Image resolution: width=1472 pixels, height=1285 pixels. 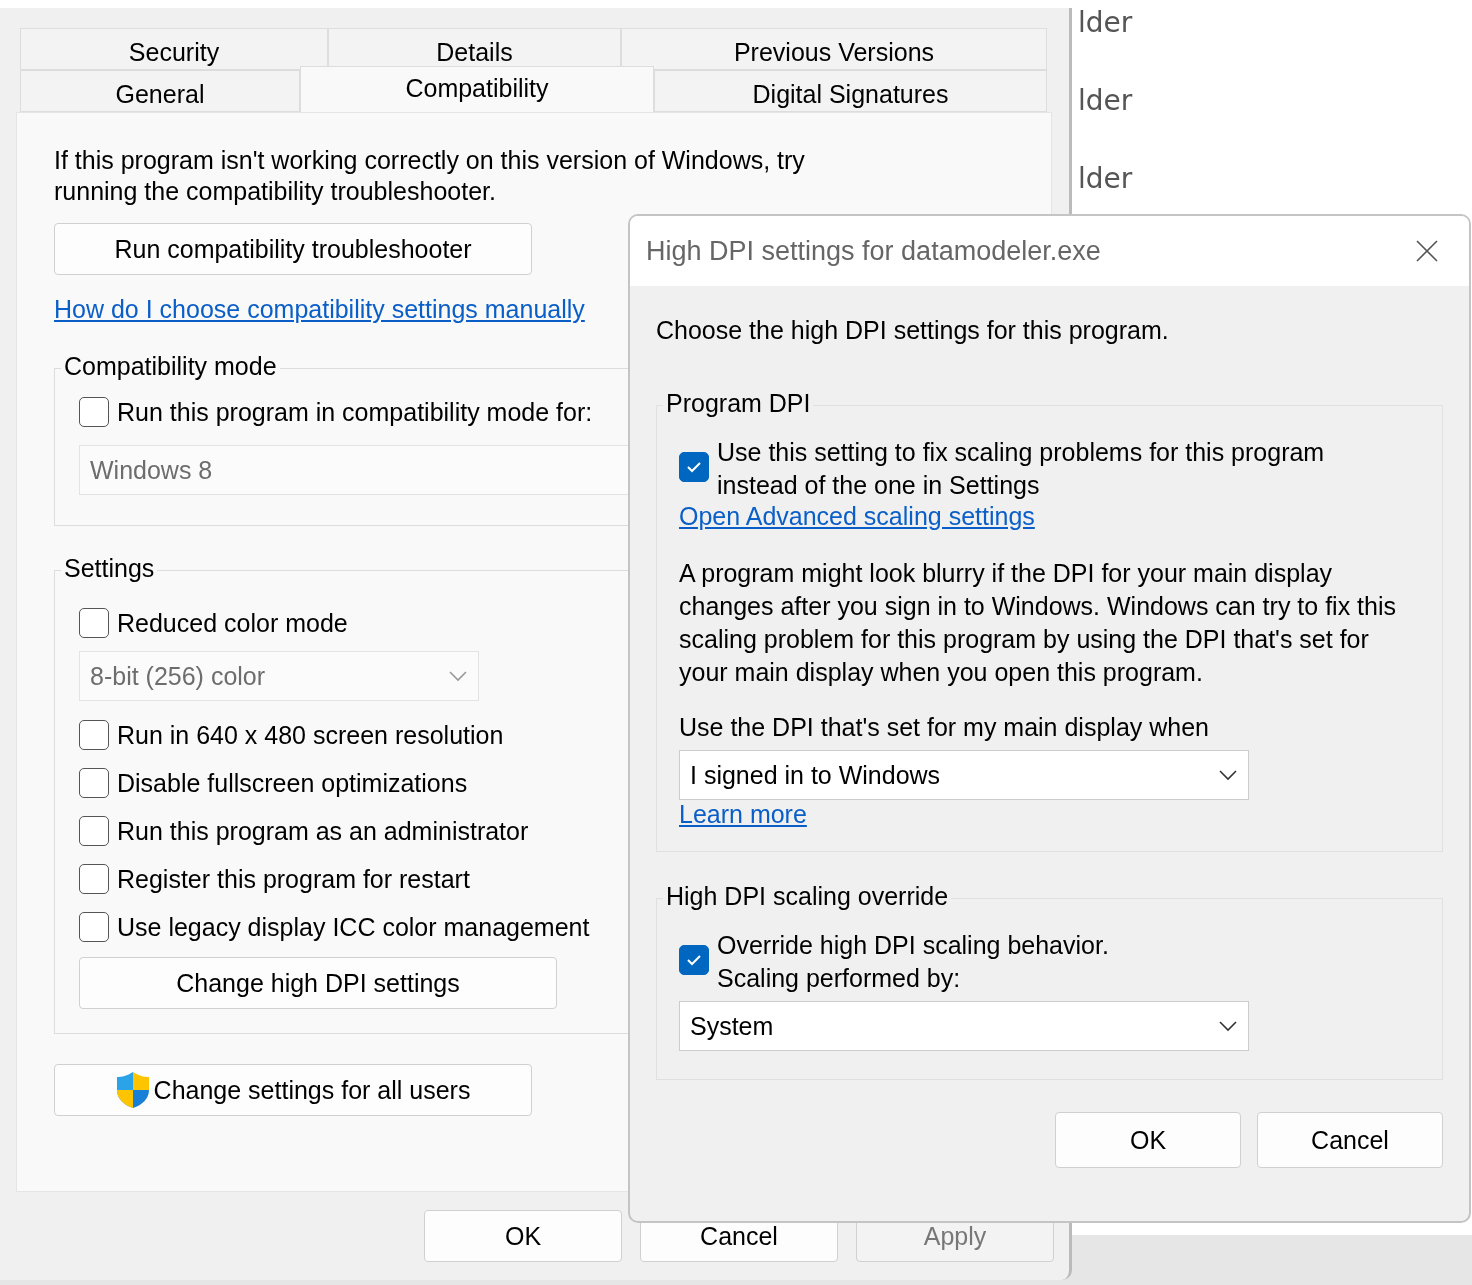 What do you see at coordinates (913, 330) in the screenshot?
I see `prompt-text: Choose the high DPI settings for this program.` at bounding box center [913, 330].